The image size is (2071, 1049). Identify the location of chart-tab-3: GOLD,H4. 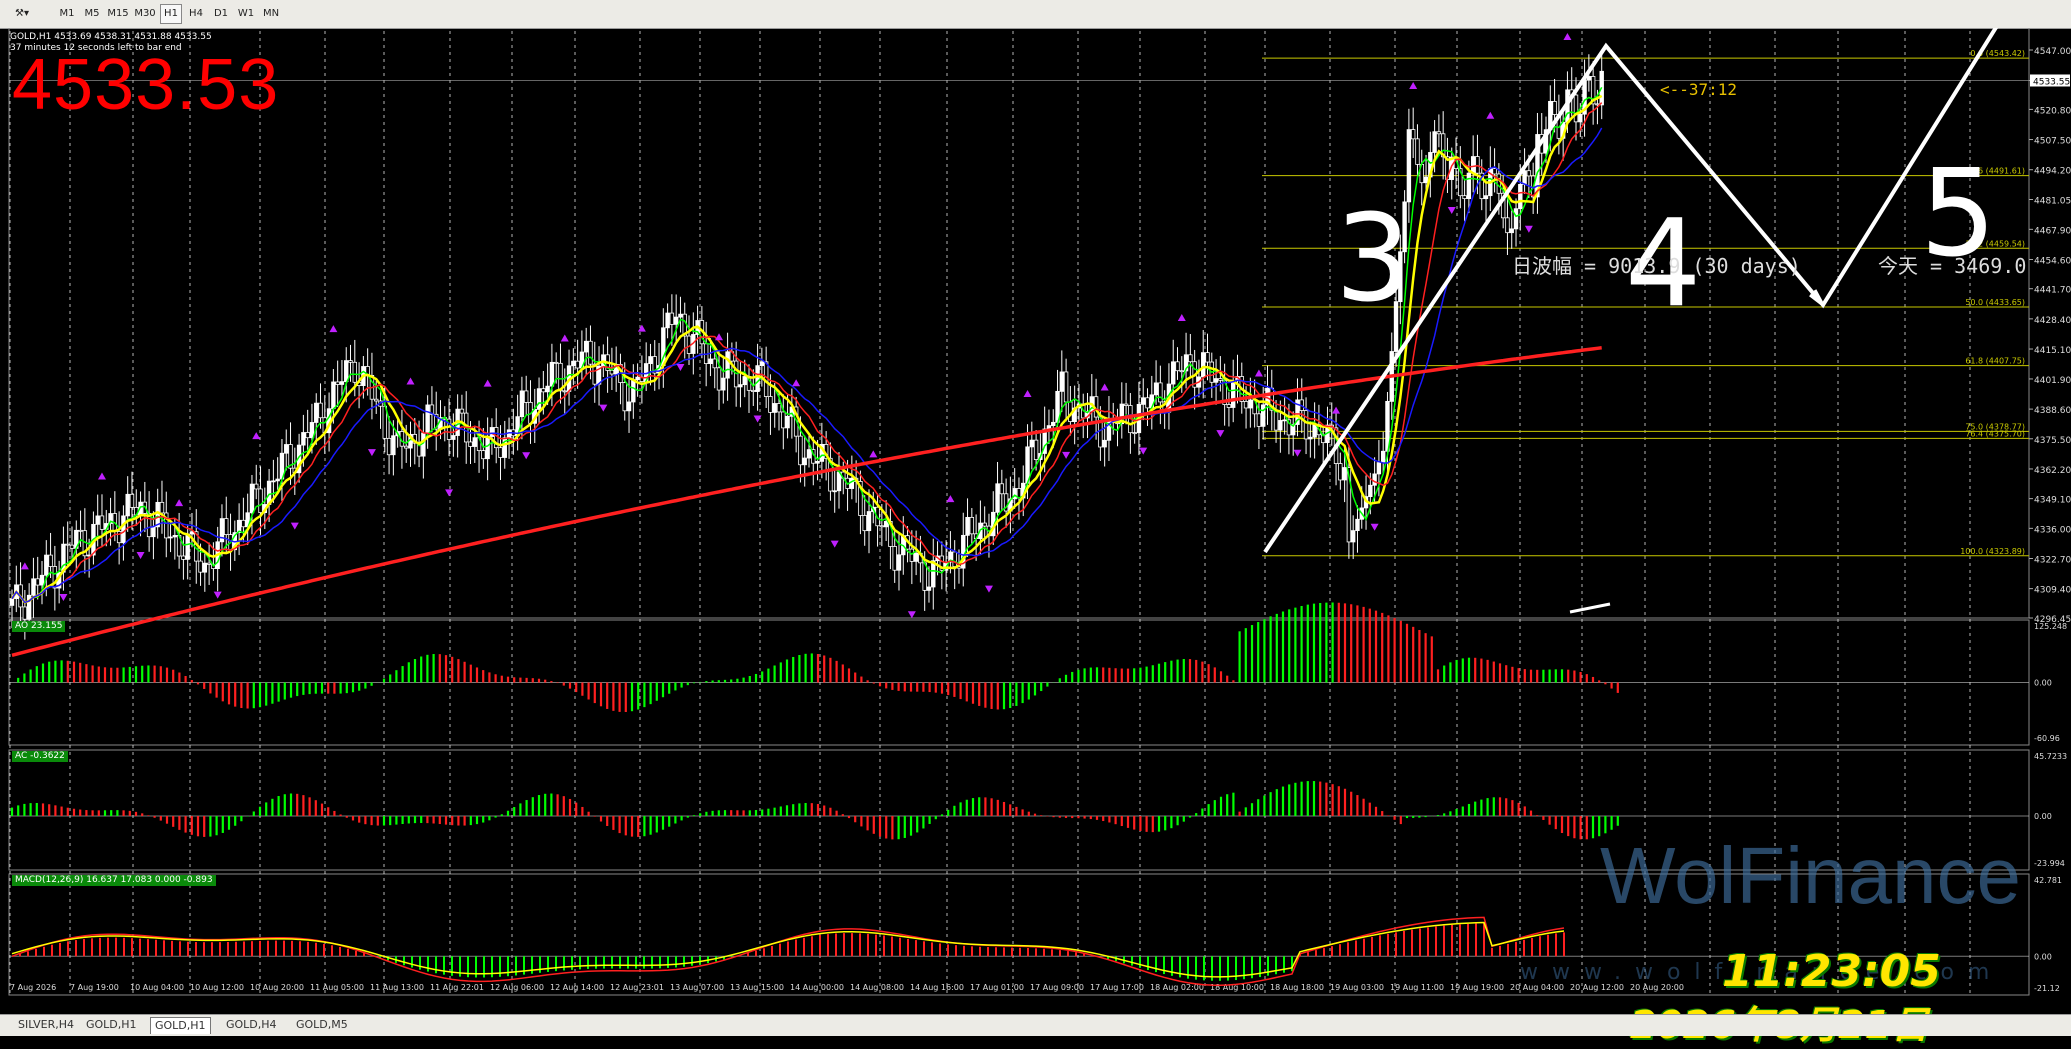
(251, 1025).